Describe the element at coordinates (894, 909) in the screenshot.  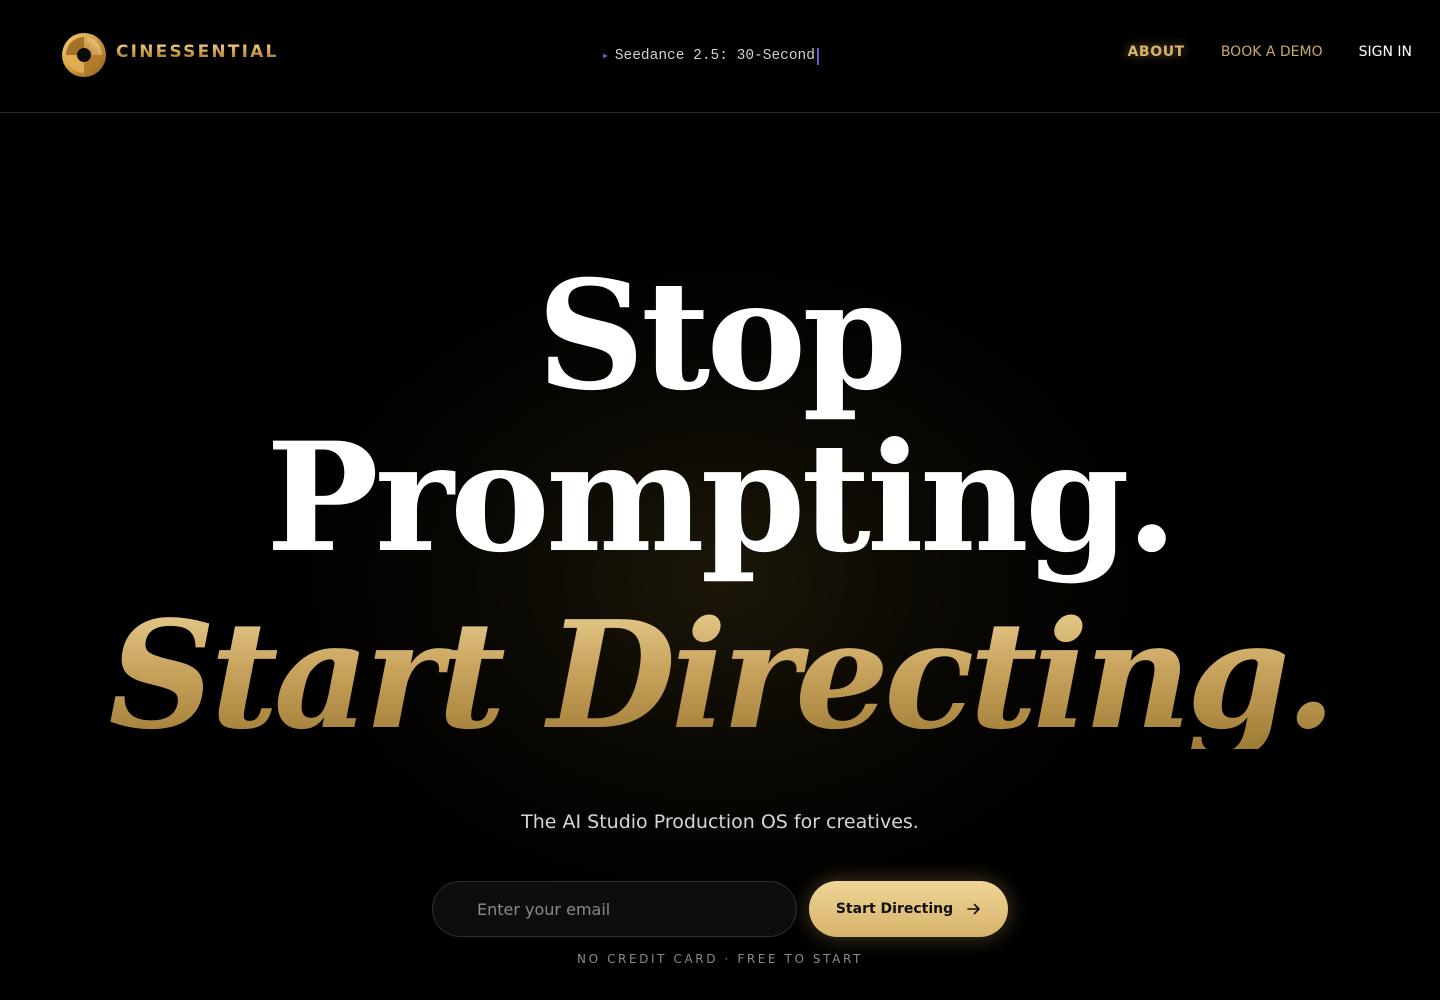
I see `start-directing-label: Start Directing` at that location.